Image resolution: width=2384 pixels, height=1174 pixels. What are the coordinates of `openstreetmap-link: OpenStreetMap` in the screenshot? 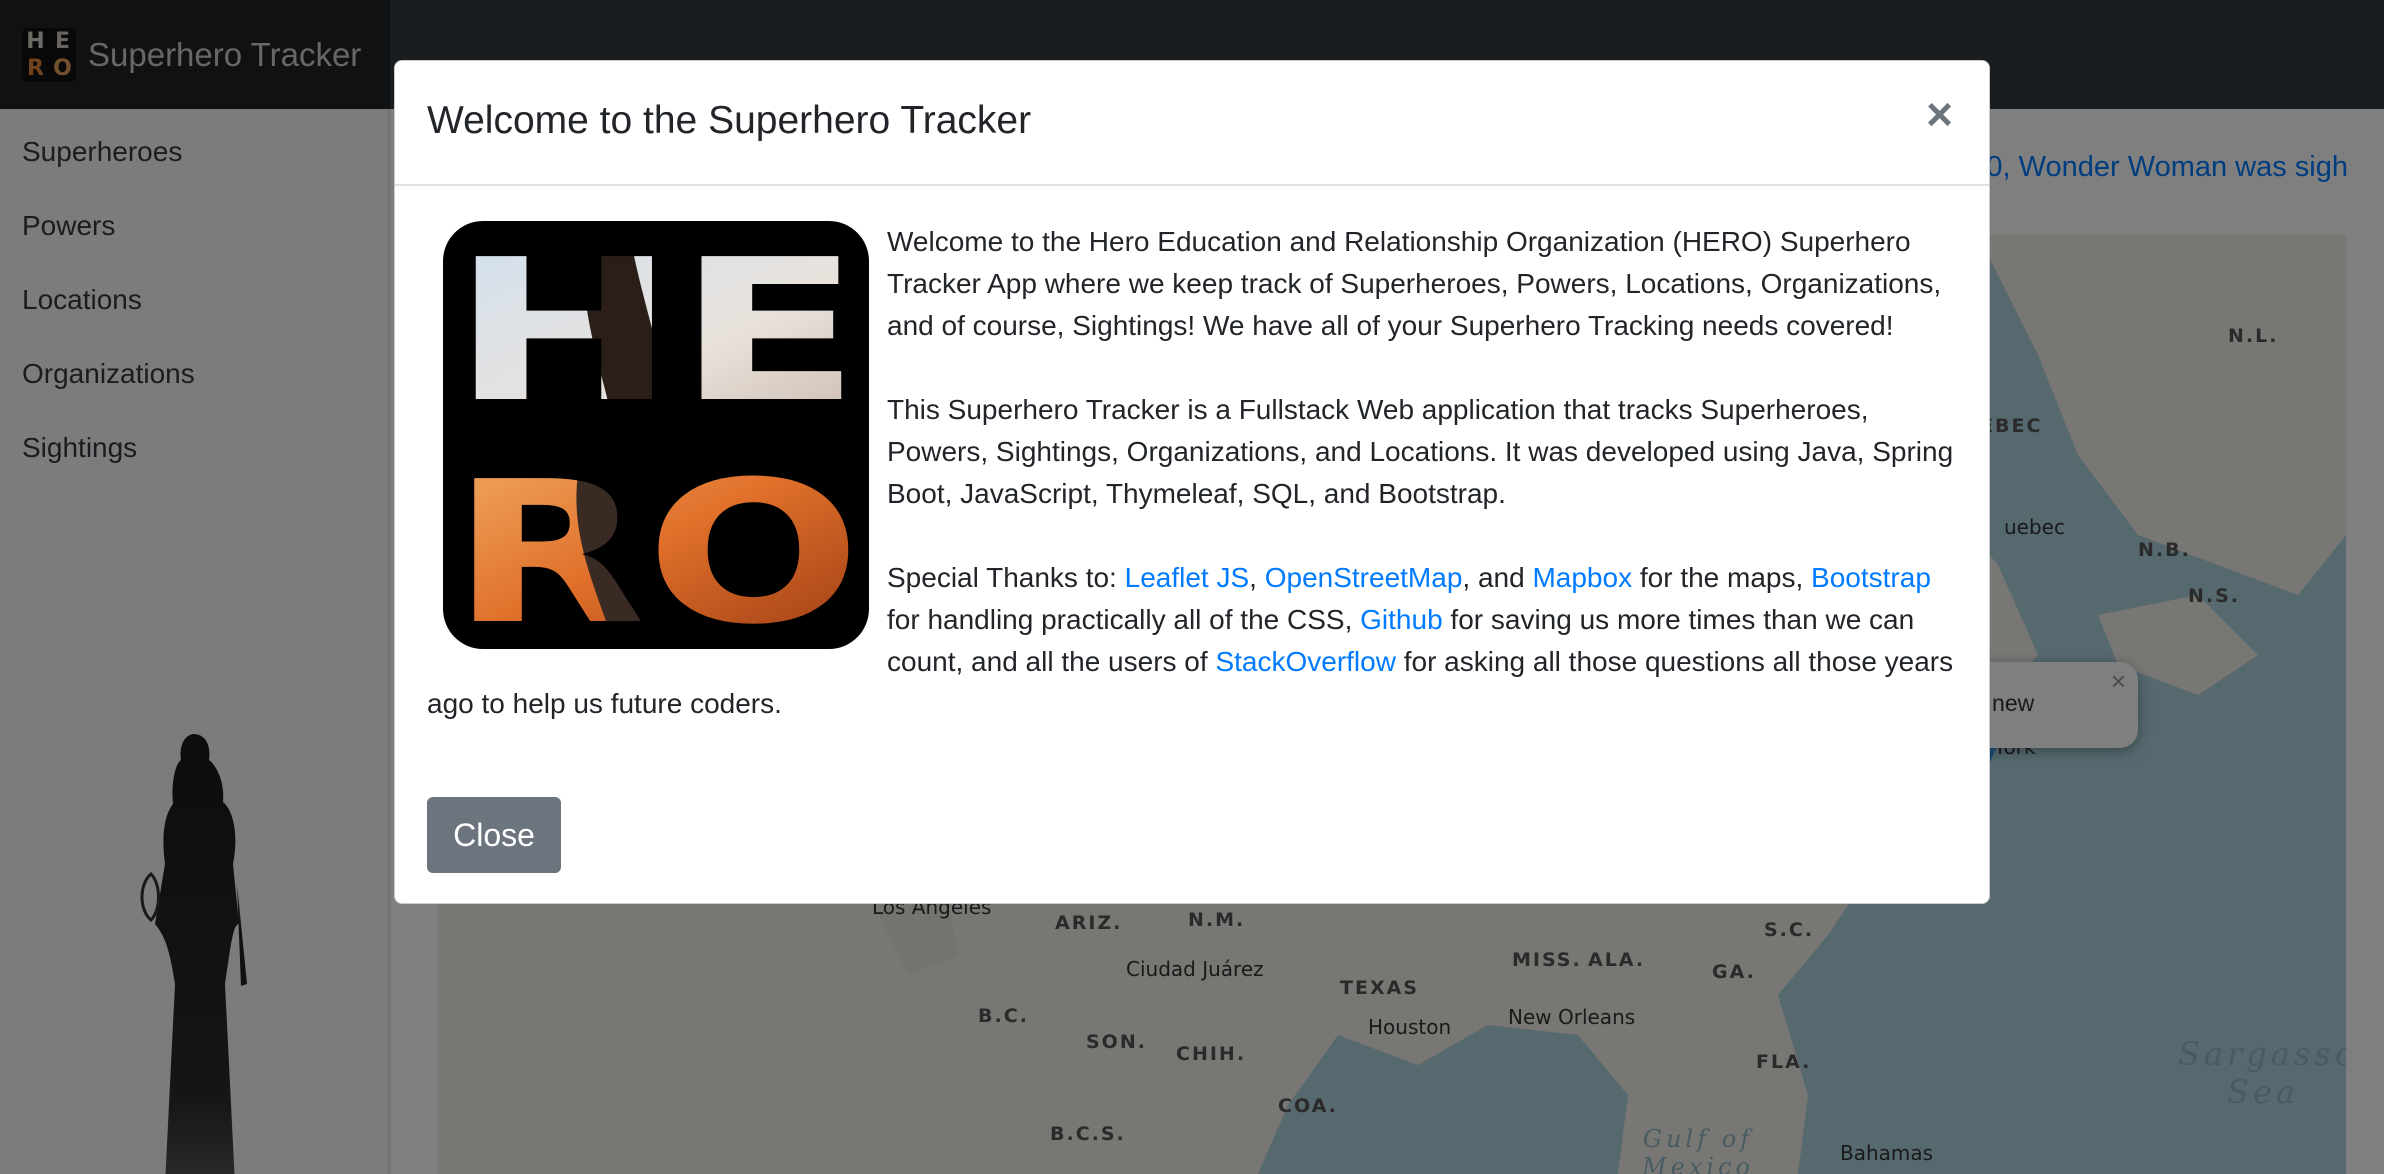 It's located at (1364, 577).